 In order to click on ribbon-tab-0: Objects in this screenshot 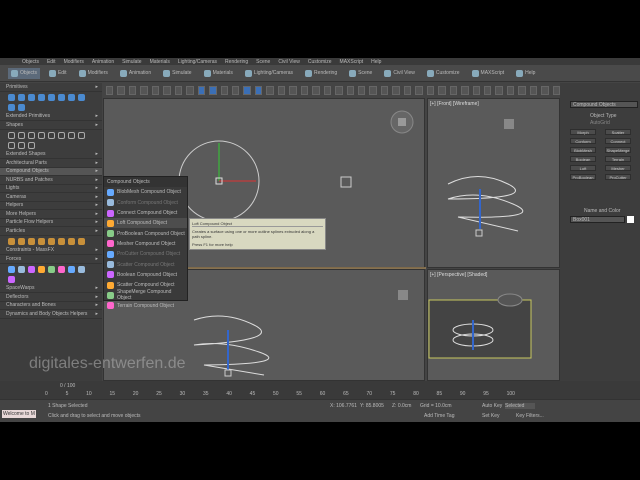, I will do `click(24, 73)`.